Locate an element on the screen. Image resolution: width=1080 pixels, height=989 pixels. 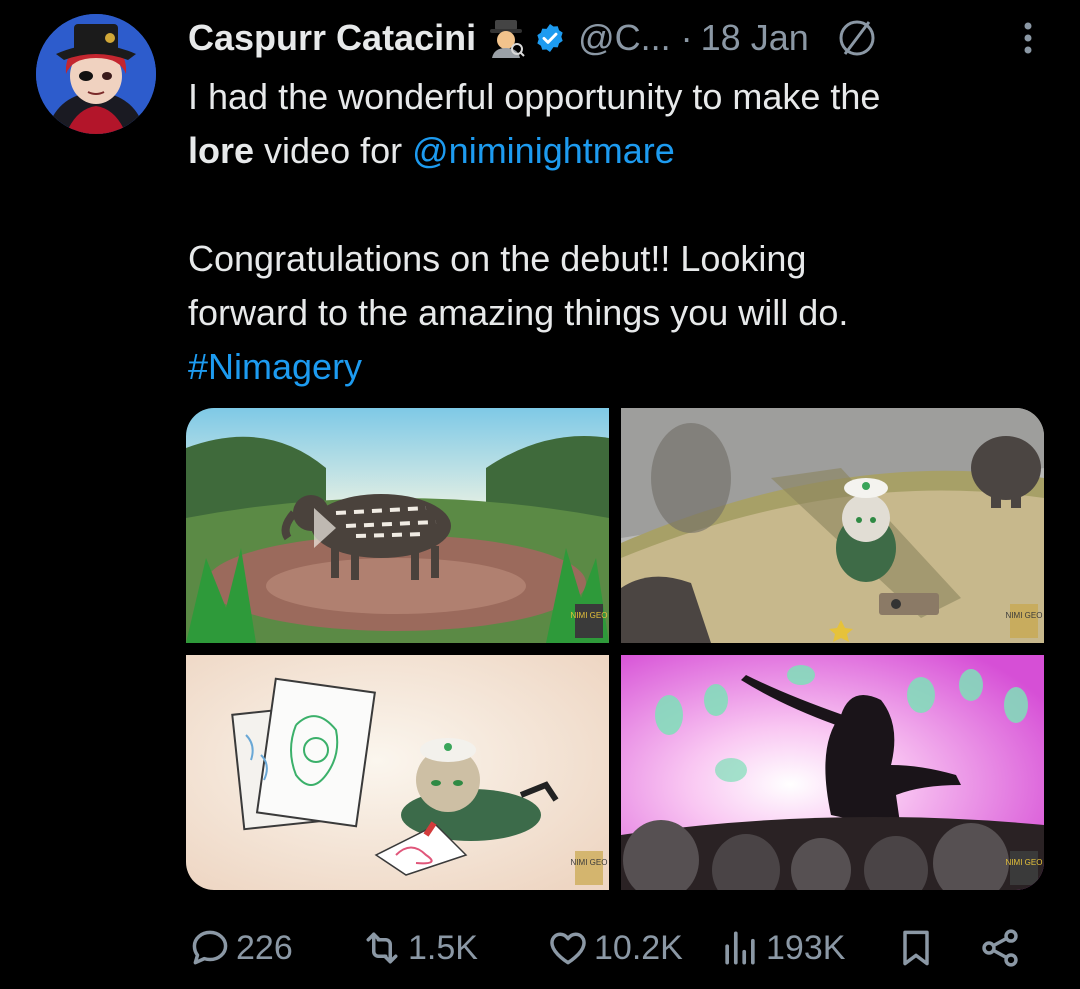
watermark-2: NIMI GEO is located at coordinates (1024, 615).